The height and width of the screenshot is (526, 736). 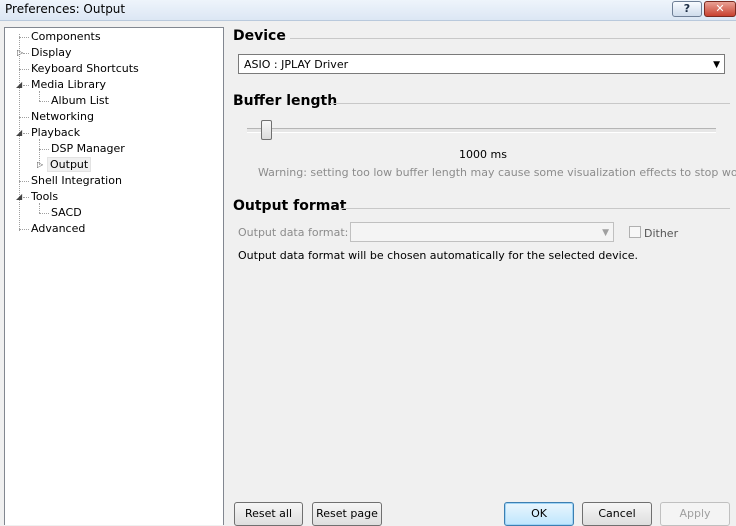 I want to click on output-format-section-title: Output format, so click(x=290, y=206).